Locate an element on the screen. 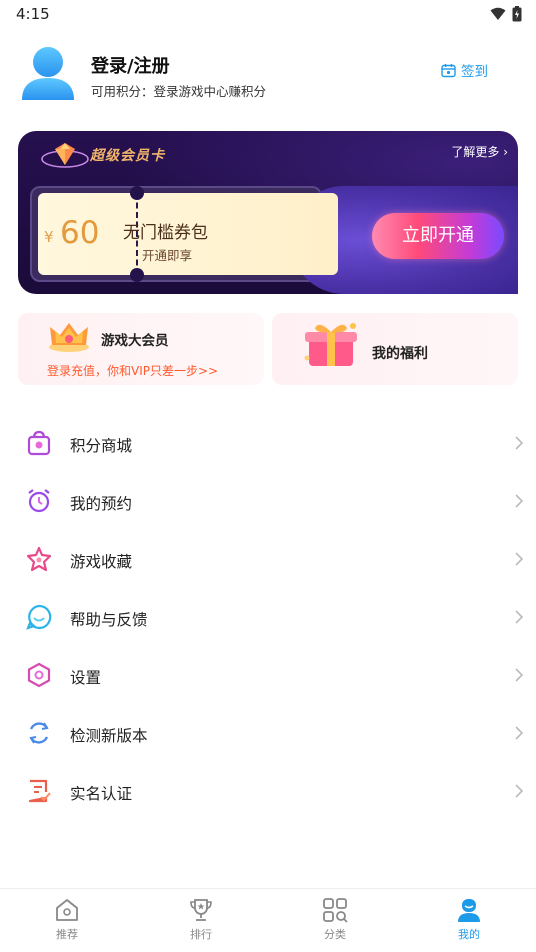 The width and height of the screenshot is (536, 952). coupon-subtitle: 开通即享 is located at coordinates (167, 255).